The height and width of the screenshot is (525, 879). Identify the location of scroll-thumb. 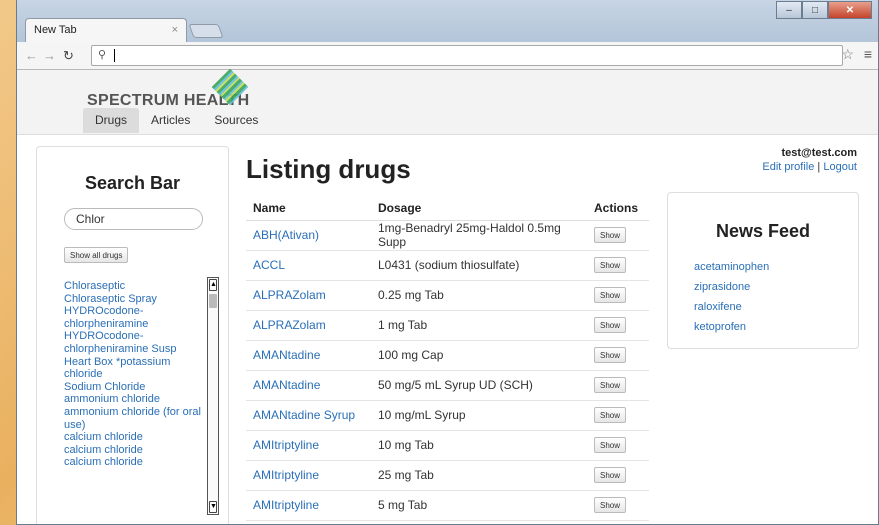
(213, 301).